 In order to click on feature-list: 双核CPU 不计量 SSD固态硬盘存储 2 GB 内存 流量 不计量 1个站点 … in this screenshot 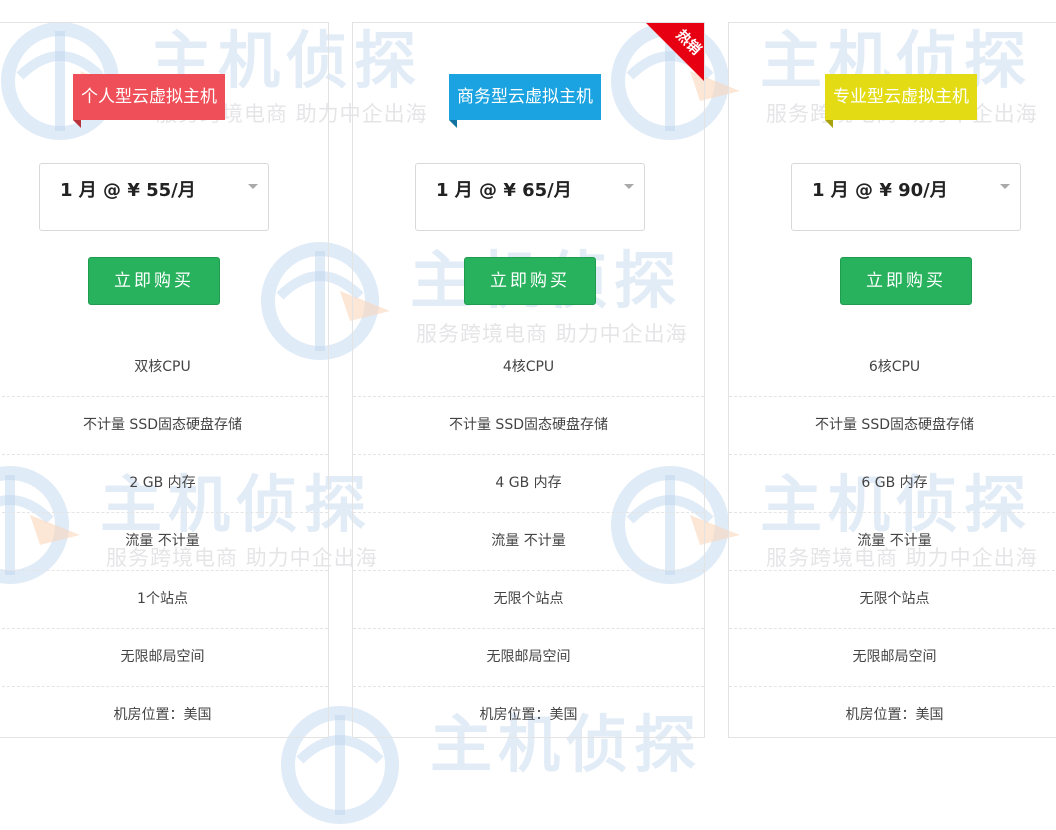, I will do `click(164, 538)`.